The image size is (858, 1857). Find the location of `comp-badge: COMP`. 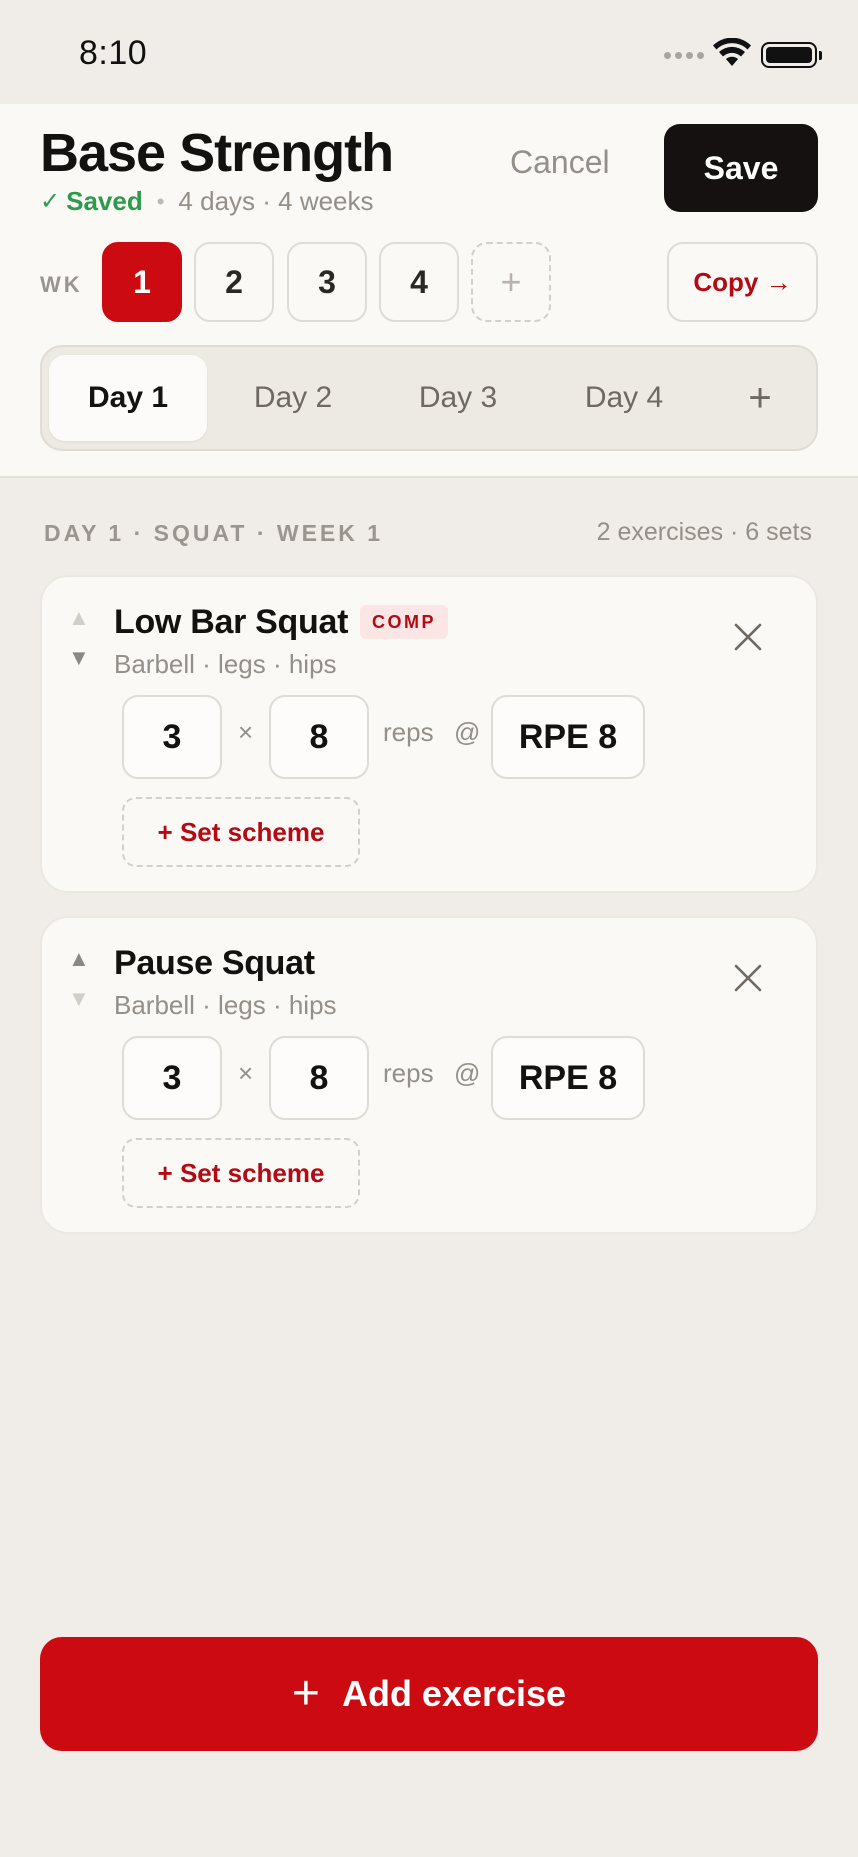

comp-badge: COMP is located at coordinates (404, 622).